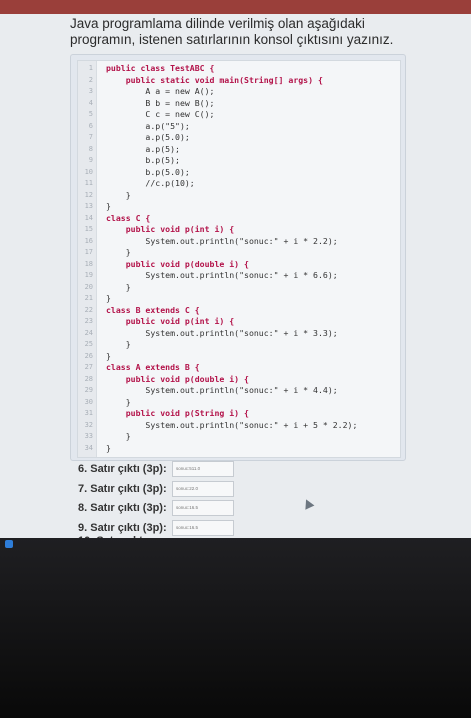  What do you see at coordinates (148, 125) in the screenshot?
I see `code-text: a.p("5");` at bounding box center [148, 125].